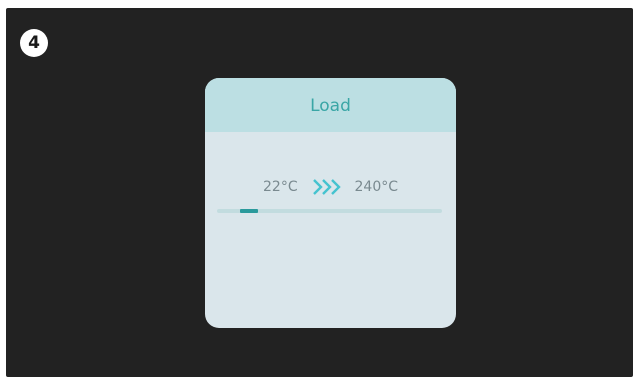 Image resolution: width=639 pixels, height=381 pixels. Describe the element at coordinates (249, 211) in the screenshot. I see `heating-progress-fill` at that location.